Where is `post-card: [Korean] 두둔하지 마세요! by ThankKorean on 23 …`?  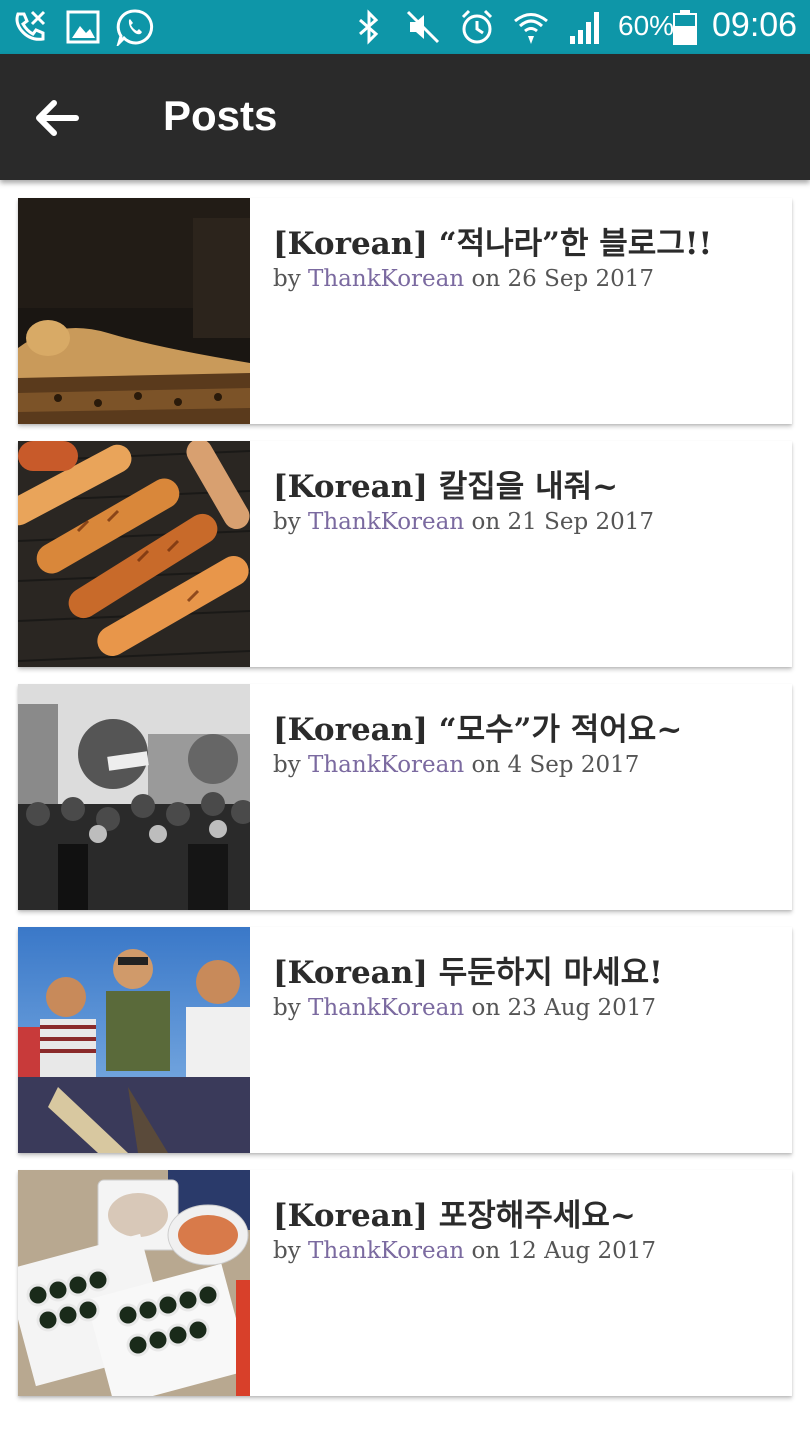 post-card: [Korean] 두둔하지 마세요! by ThankKorean on 23 … is located at coordinates (405, 1040).